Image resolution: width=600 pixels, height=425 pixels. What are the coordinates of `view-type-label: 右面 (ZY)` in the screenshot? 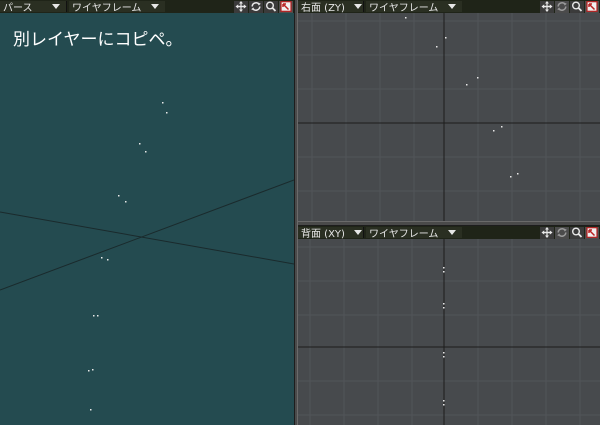 It's located at (323, 8).